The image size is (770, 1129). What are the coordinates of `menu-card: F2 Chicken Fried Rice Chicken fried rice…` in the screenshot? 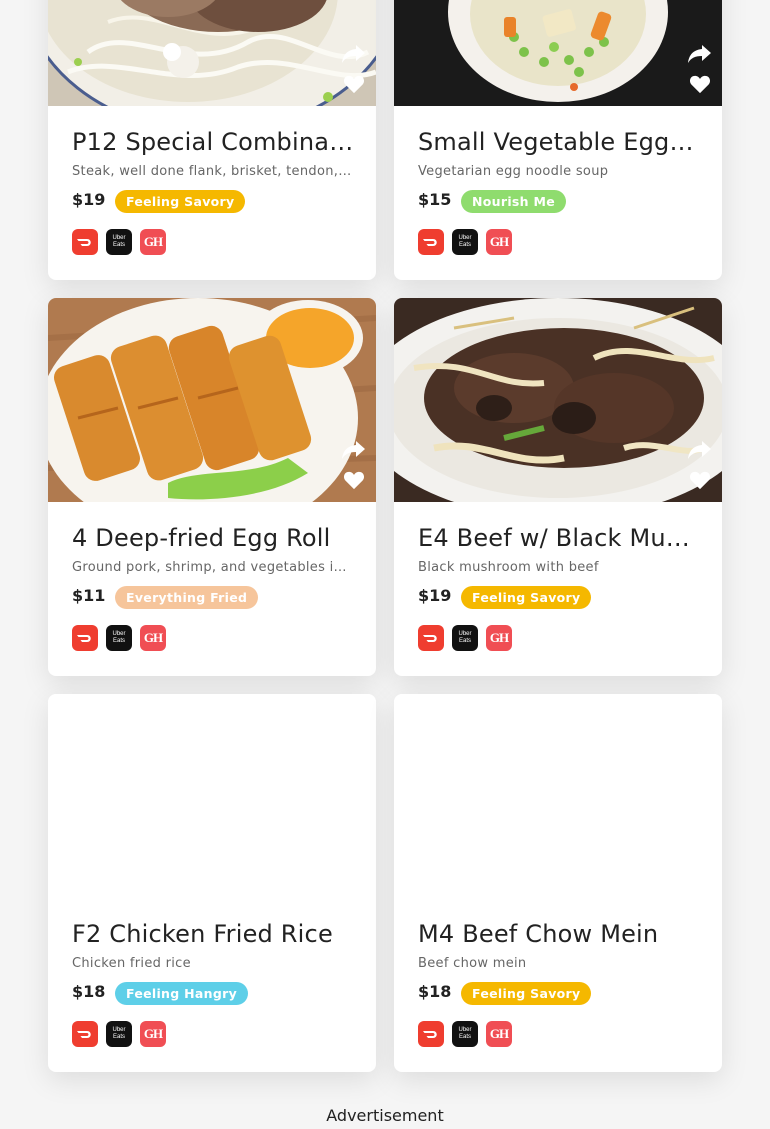 It's located at (212, 883).